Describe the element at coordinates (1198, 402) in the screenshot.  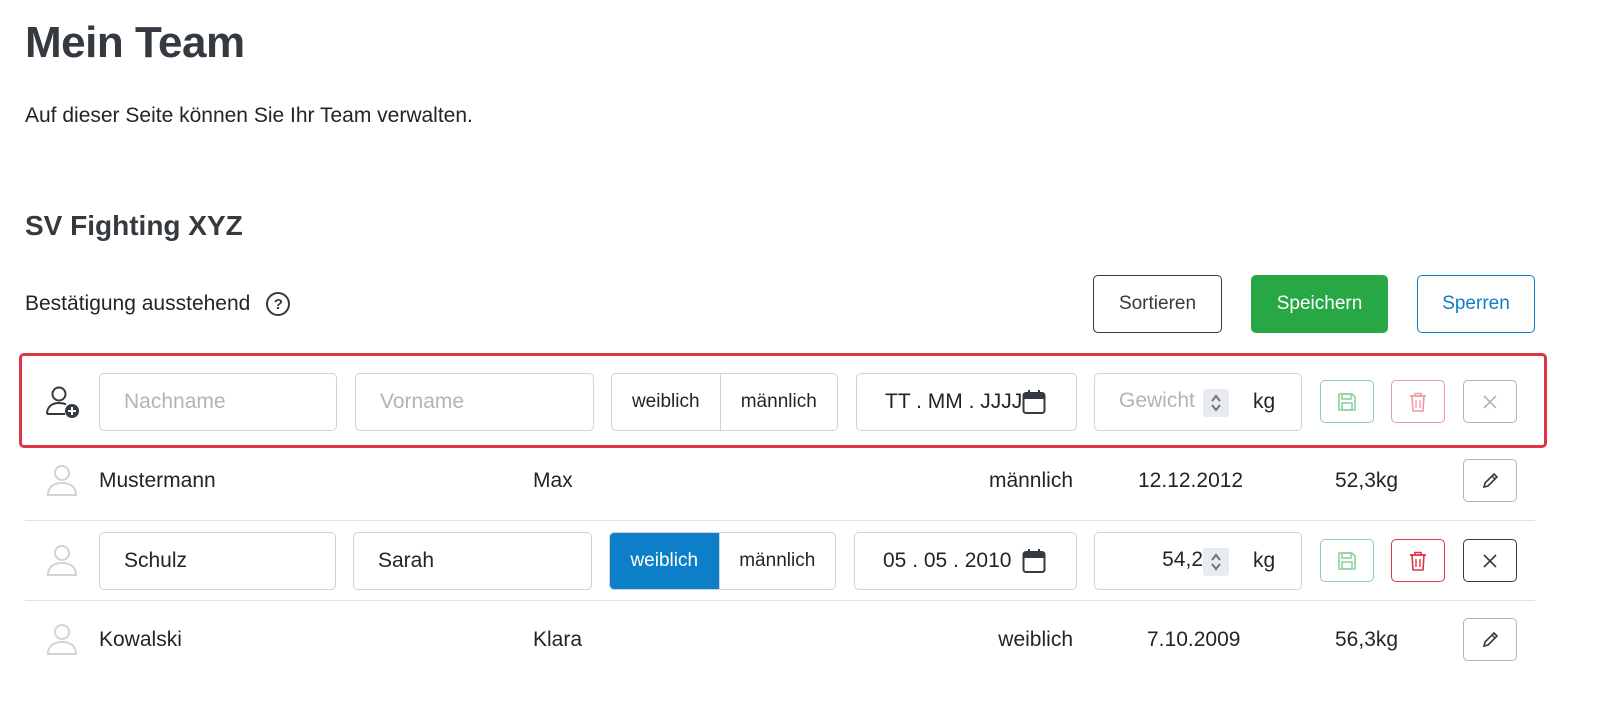
I see `weight-input: Gewicht kg` at that location.